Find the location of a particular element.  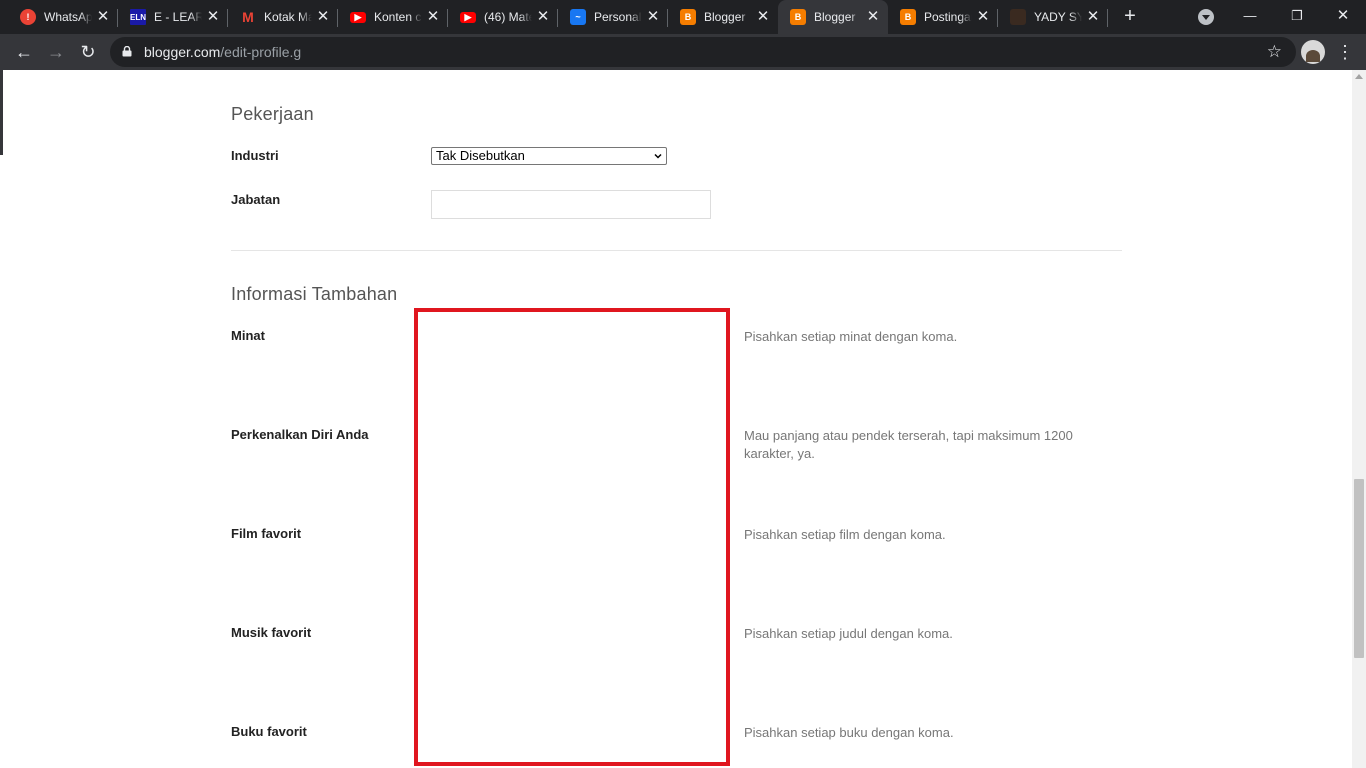

favorite-movies-label: Film favorit is located at coordinates (266, 533).